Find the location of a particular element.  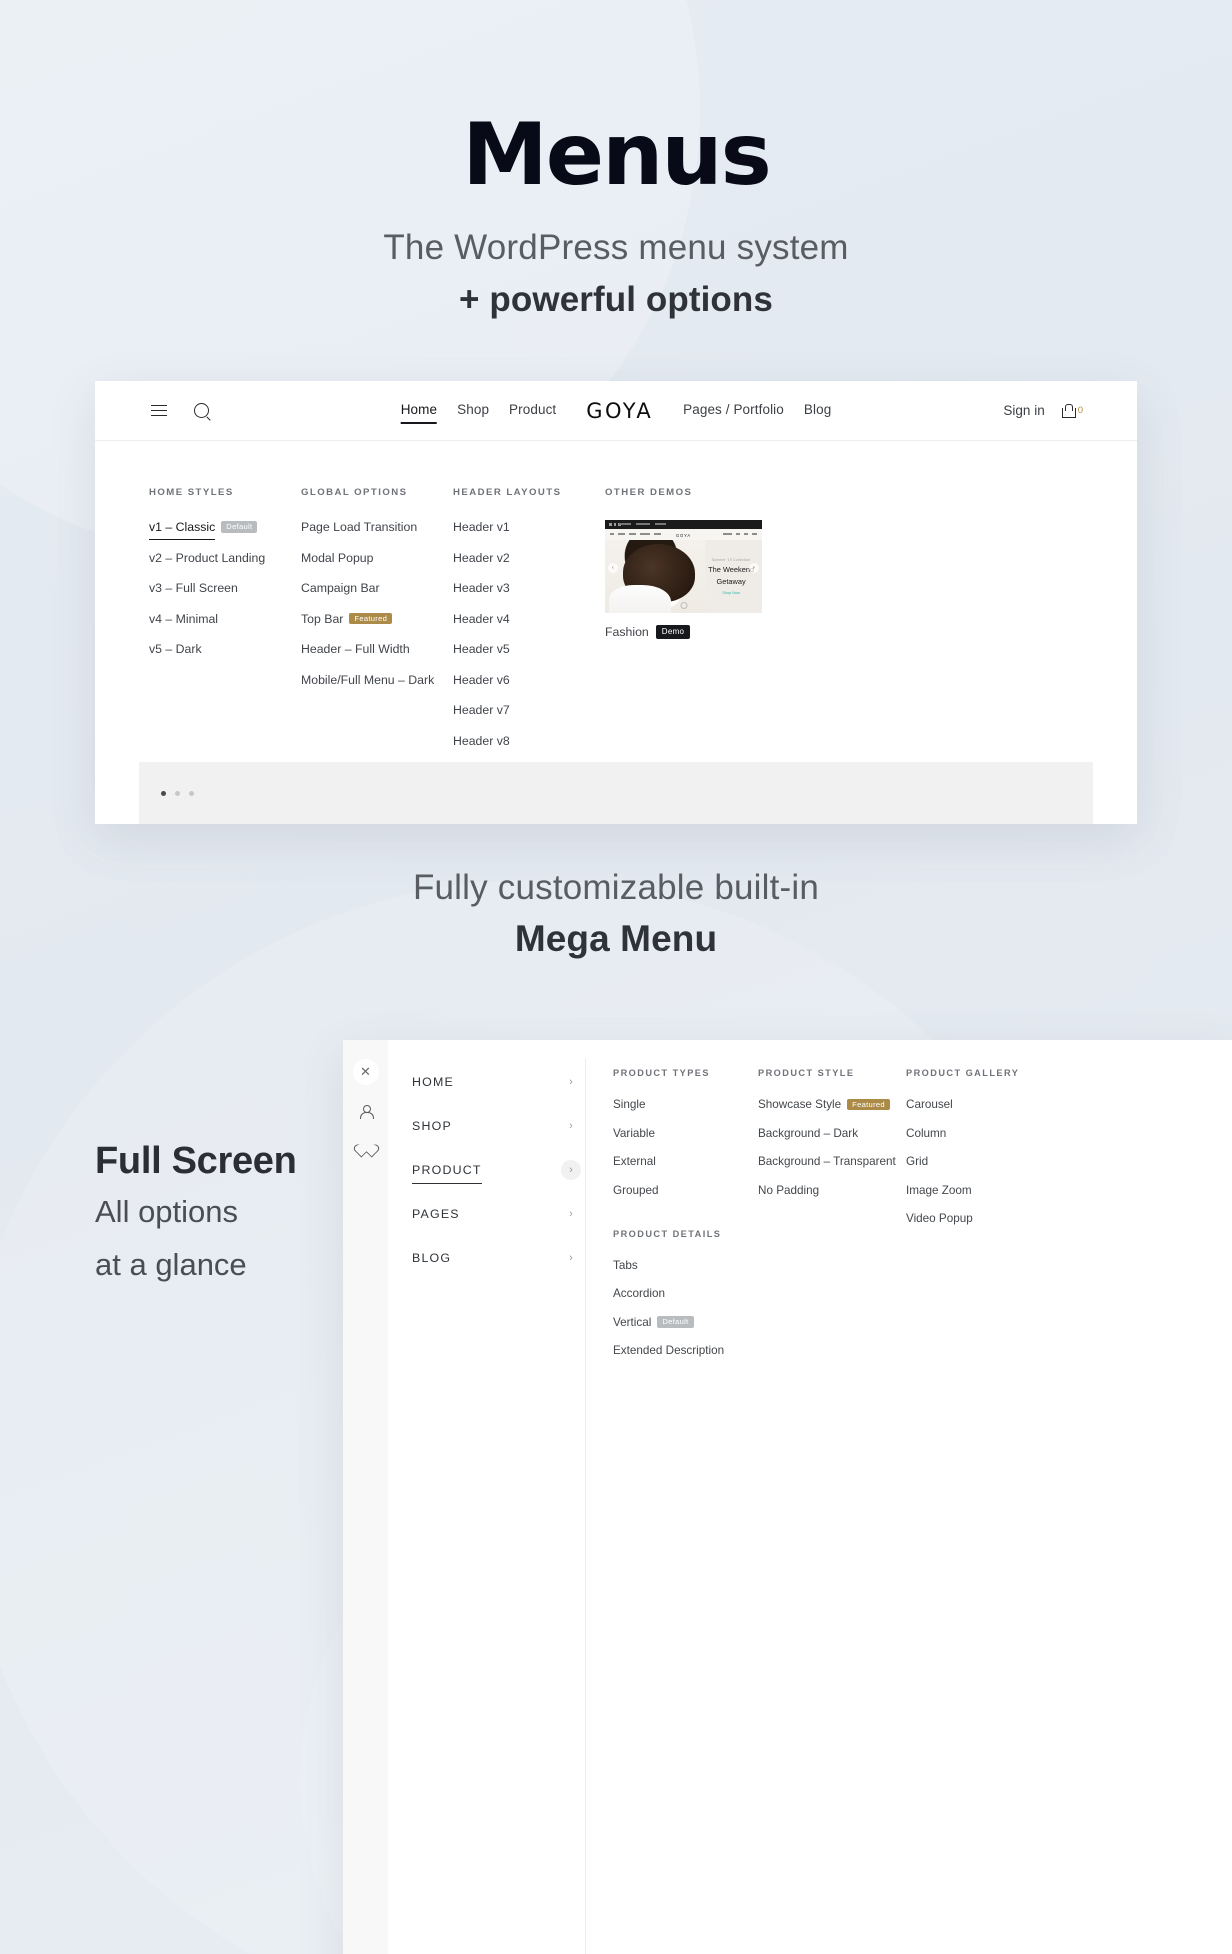

menu-item-label: Modal Popup is located at coordinates (337, 557).